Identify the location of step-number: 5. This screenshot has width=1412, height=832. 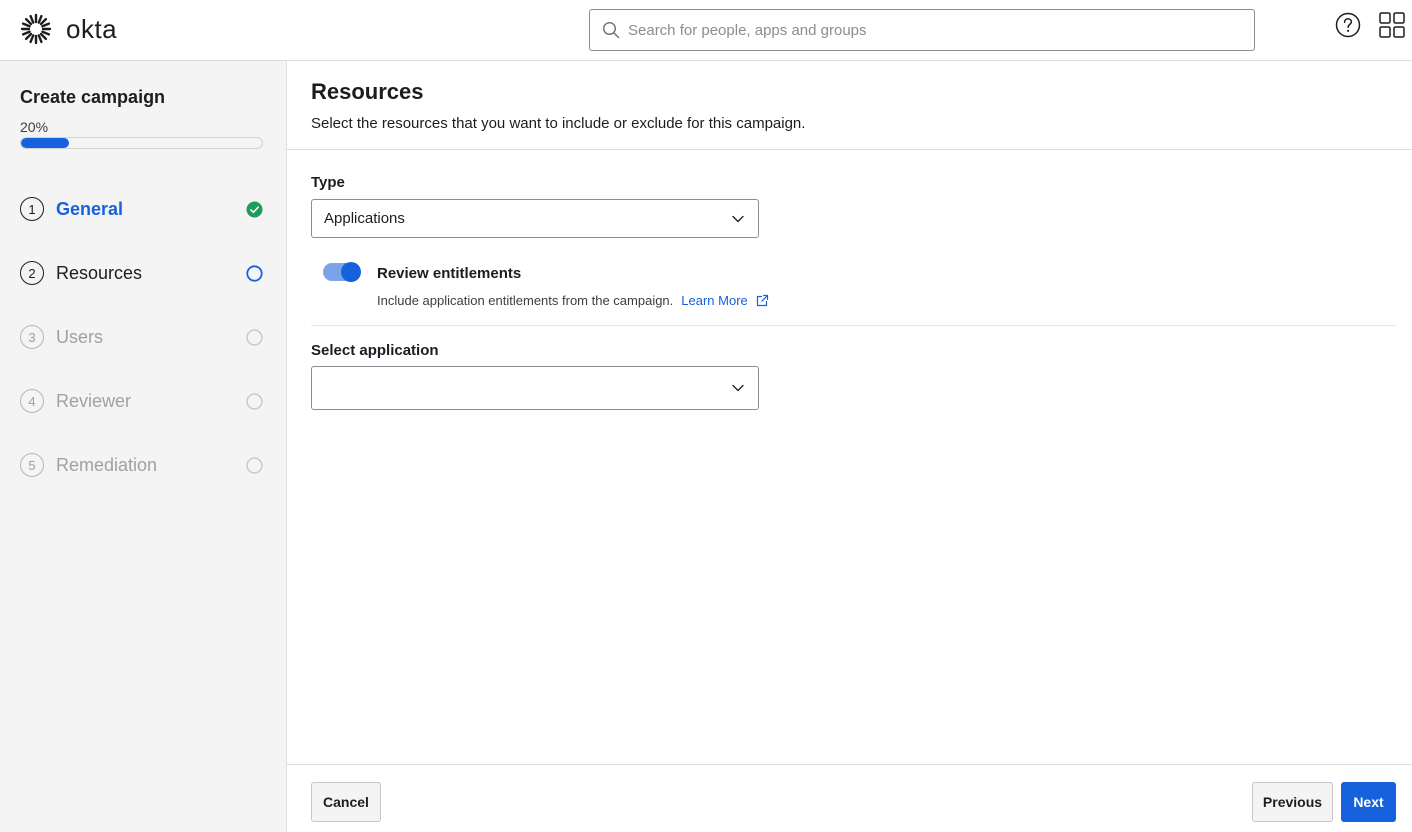
(32, 465).